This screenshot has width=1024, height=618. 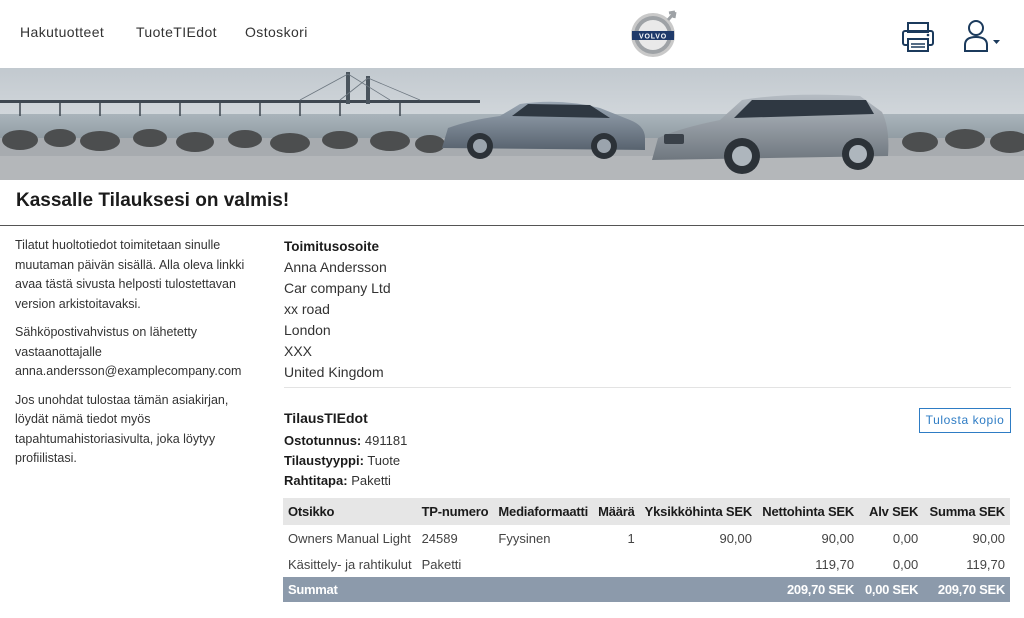 What do you see at coordinates (332, 246) in the screenshot?
I see `address-label: Toimitusosoite` at bounding box center [332, 246].